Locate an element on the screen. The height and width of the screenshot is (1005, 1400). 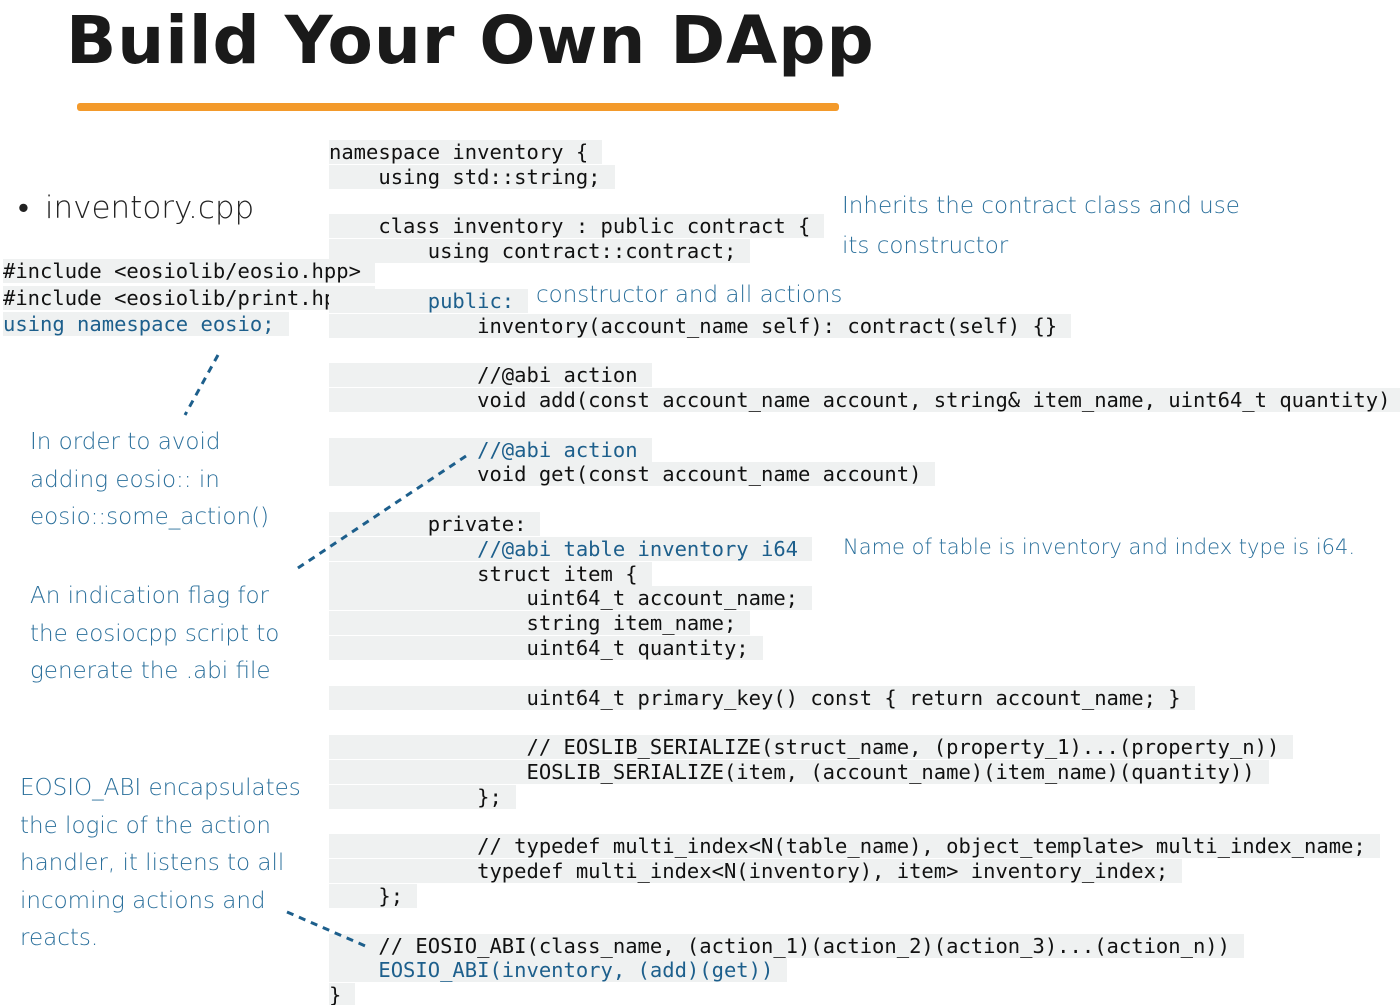
dashed-connector-include is located at coordinates (201, 385).